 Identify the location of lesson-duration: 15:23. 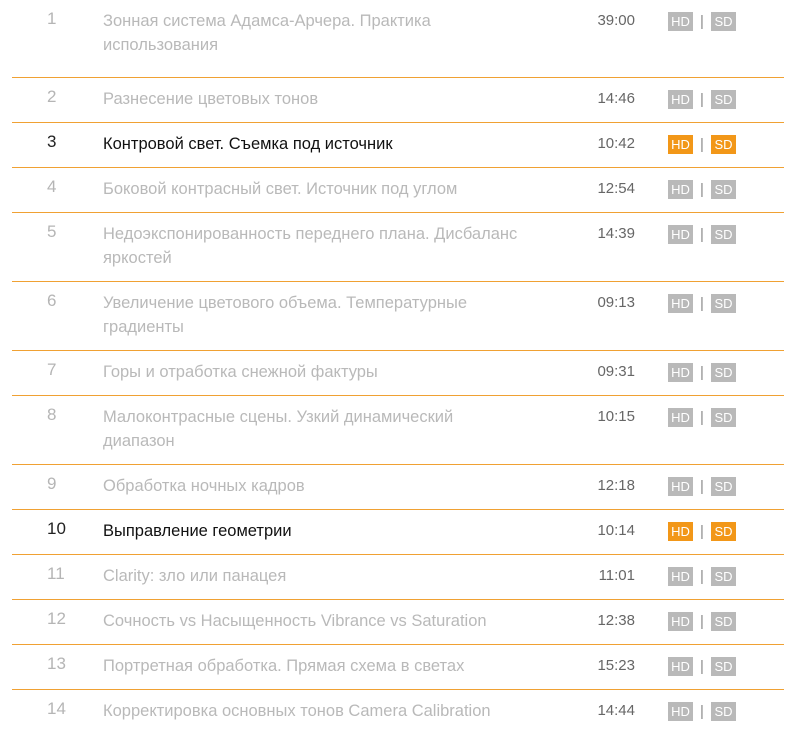
(616, 665).